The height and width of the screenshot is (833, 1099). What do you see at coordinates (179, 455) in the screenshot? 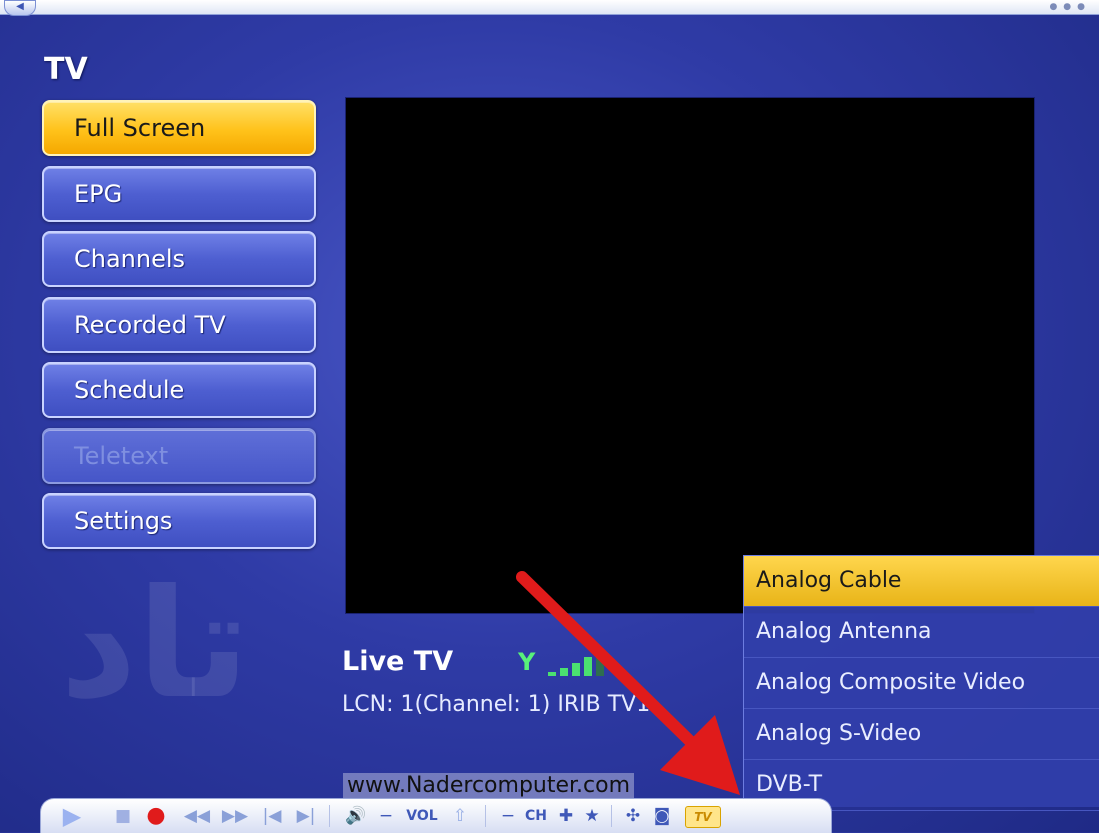
I see `teletext-button: Teletext` at bounding box center [179, 455].